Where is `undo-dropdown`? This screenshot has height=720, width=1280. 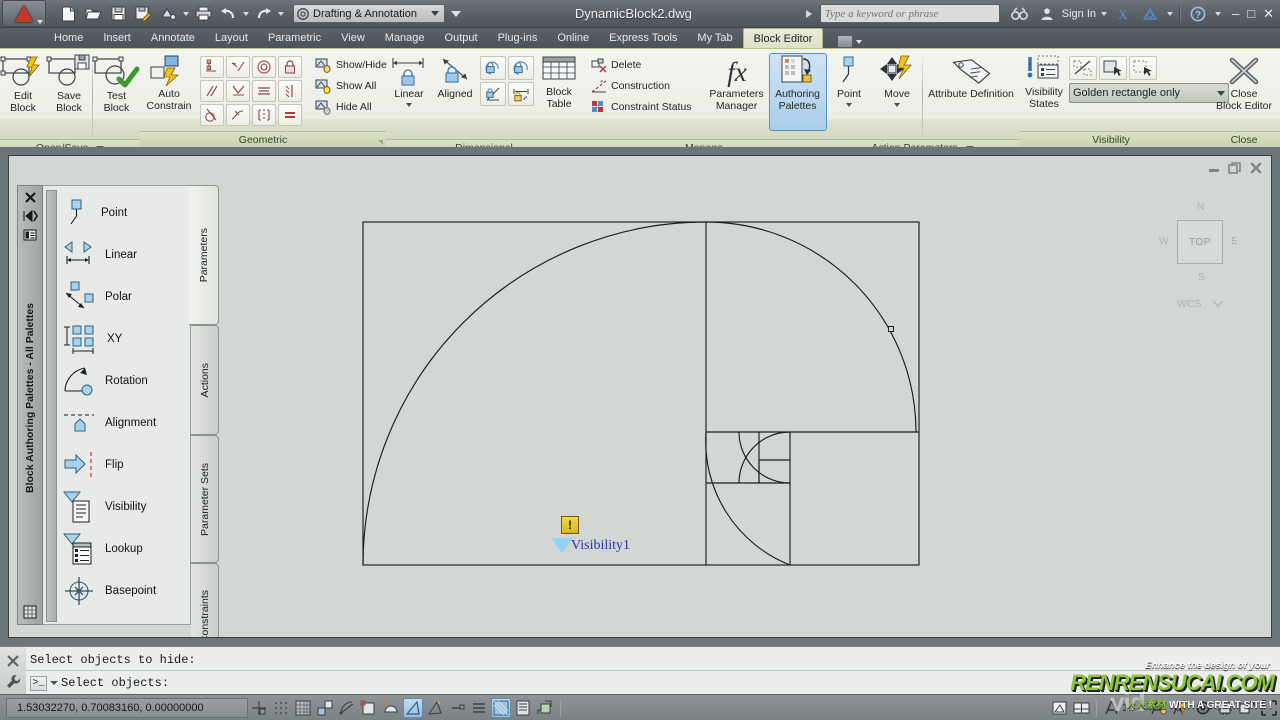 undo-dropdown is located at coordinates (245, 14).